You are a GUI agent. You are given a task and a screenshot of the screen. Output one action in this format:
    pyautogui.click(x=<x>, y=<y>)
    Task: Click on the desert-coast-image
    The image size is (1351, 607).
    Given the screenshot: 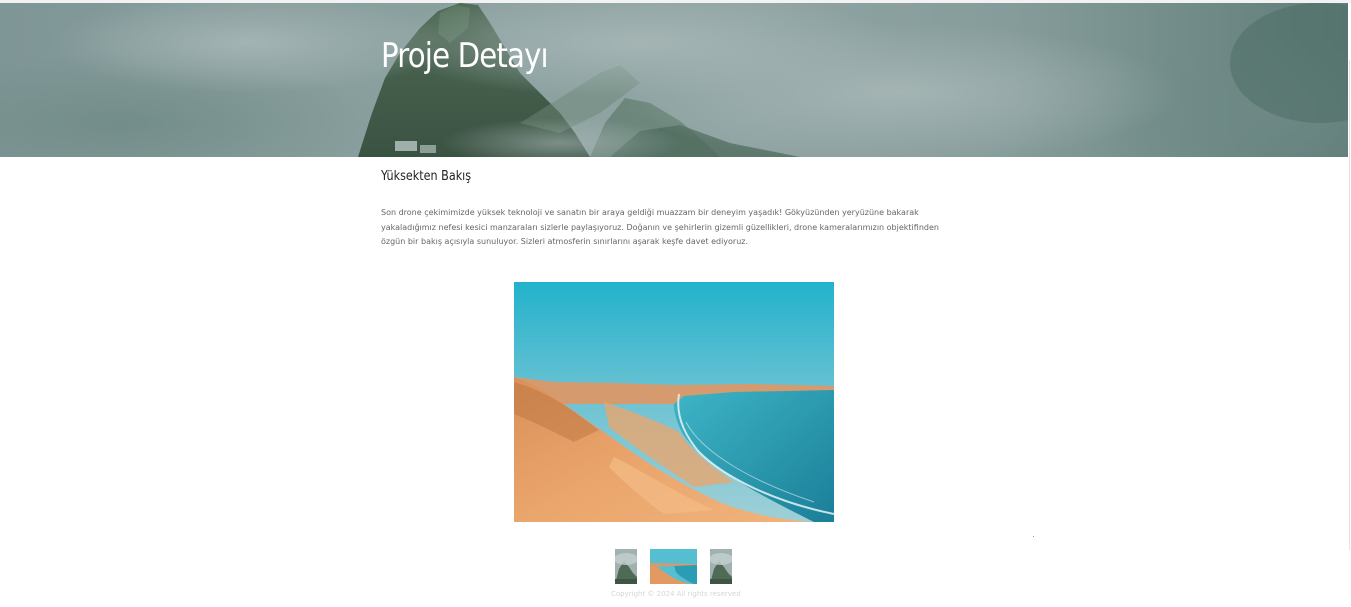 What is the action you would take?
    pyautogui.click(x=674, y=402)
    